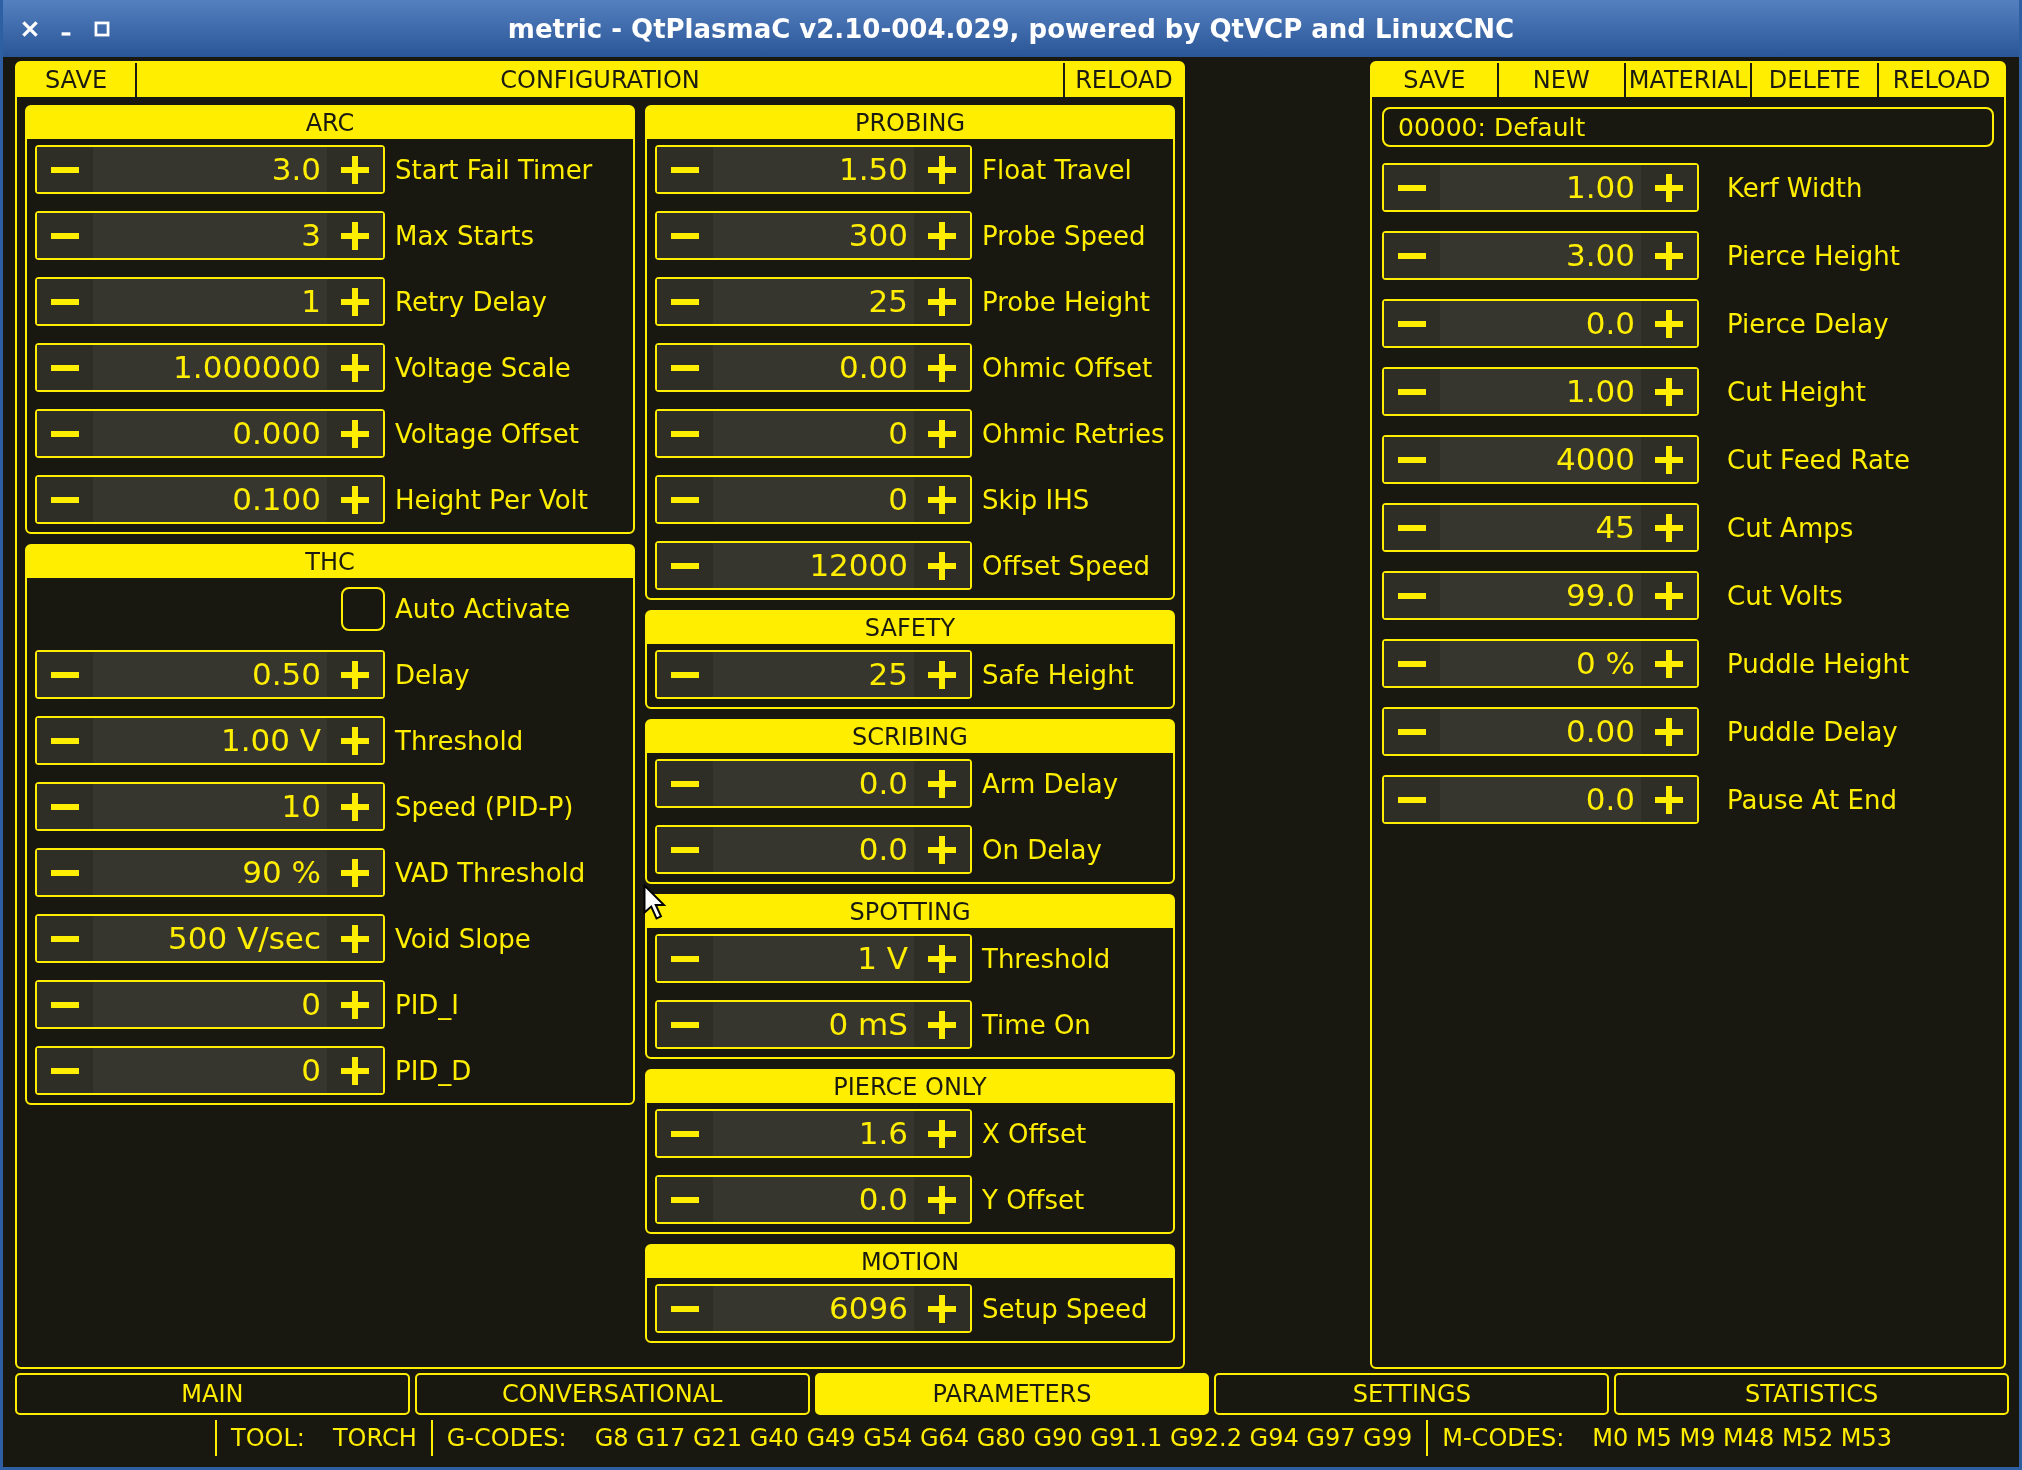 This screenshot has height=1470, width=2022. I want to click on tab: PARAMETERS, so click(1012, 1394).